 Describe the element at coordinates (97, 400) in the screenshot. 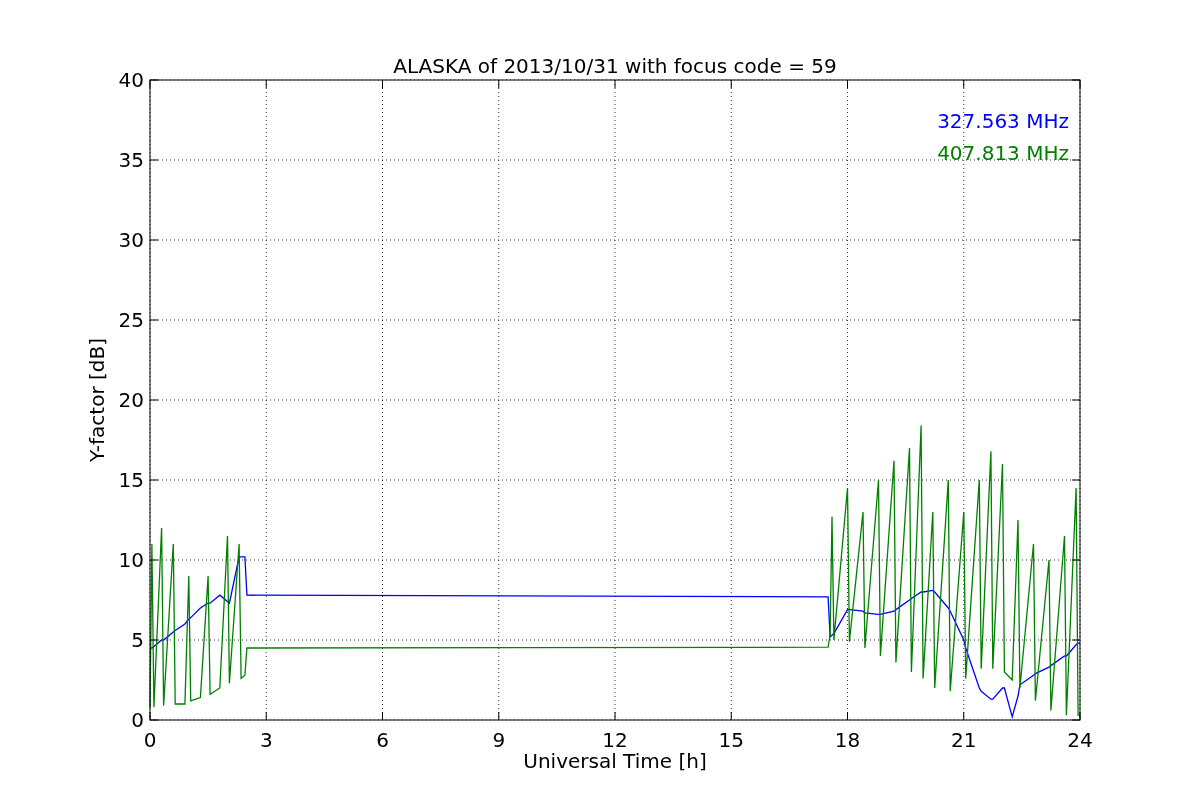

I see `axis-label: Y-factor [dB]` at that location.